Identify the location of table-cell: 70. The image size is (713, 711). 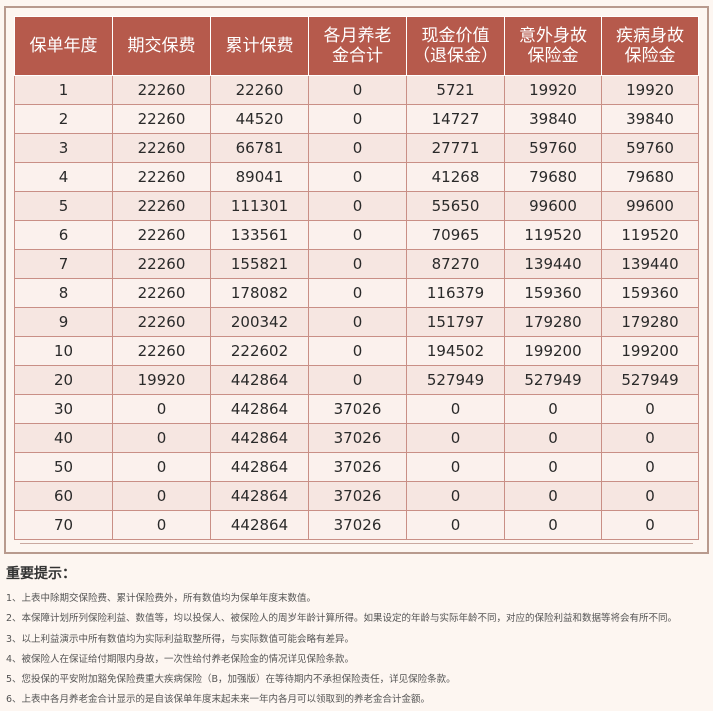
(63, 525).